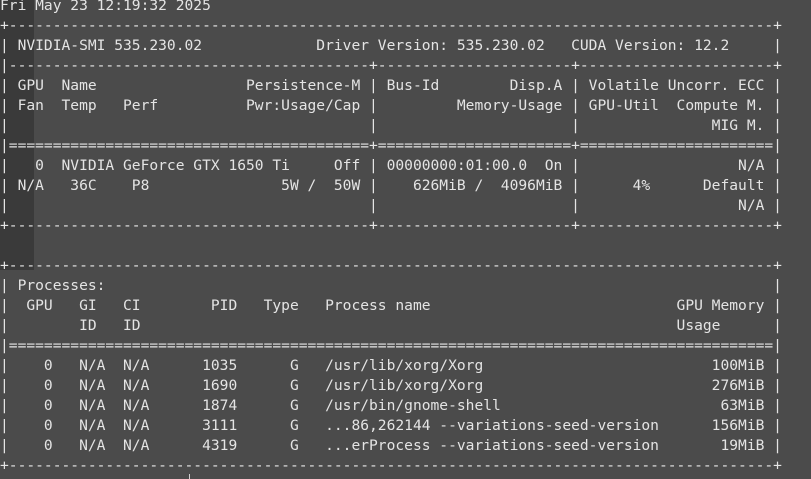 This screenshot has width=811, height=479. Describe the element at coordinates (391, 325) in the screenshot. I see `processes-header-row-2: | ID ID Usage |` at that location.